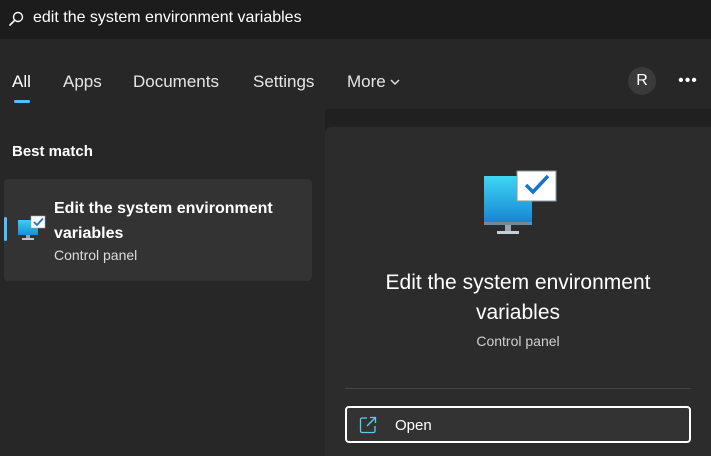 The image size is (711, 456). I want to click on tab-more-label: More, so click(366, 81).